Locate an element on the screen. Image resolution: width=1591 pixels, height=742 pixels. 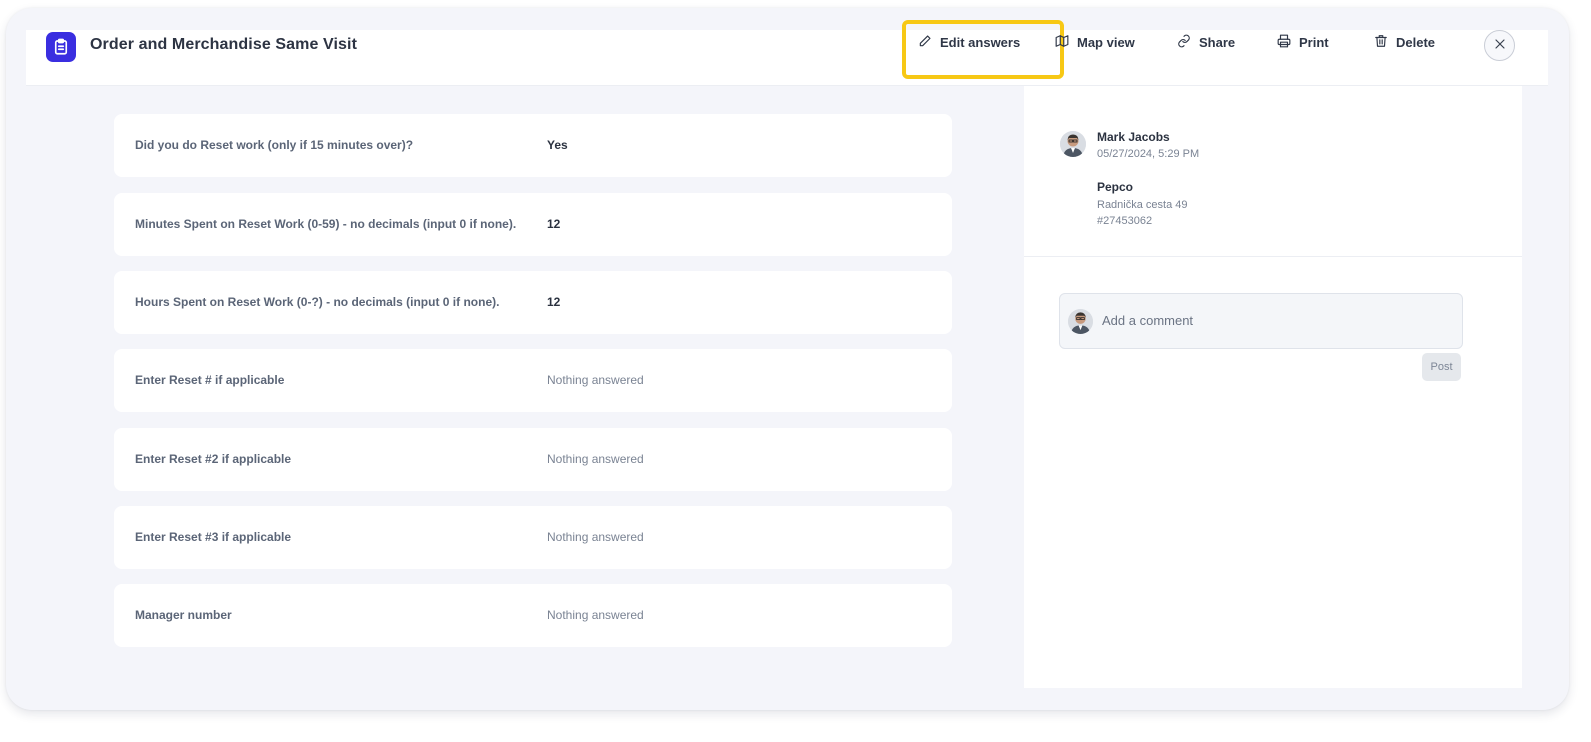
trash-icon is located at coordinates (1381, 42).